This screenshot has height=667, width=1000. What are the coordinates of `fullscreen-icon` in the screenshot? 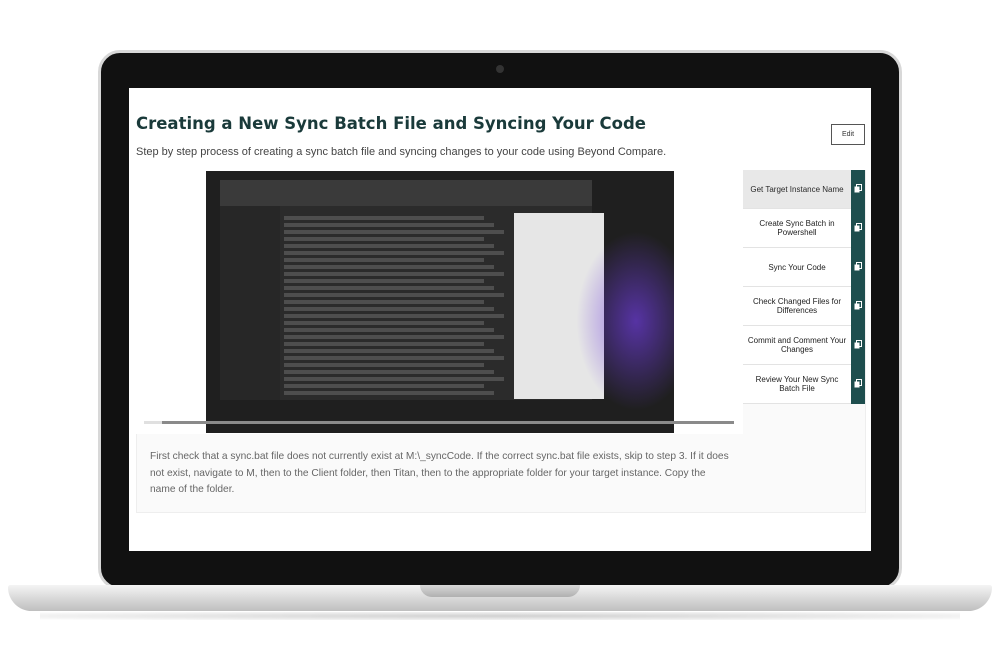 It's located at (713, 410).